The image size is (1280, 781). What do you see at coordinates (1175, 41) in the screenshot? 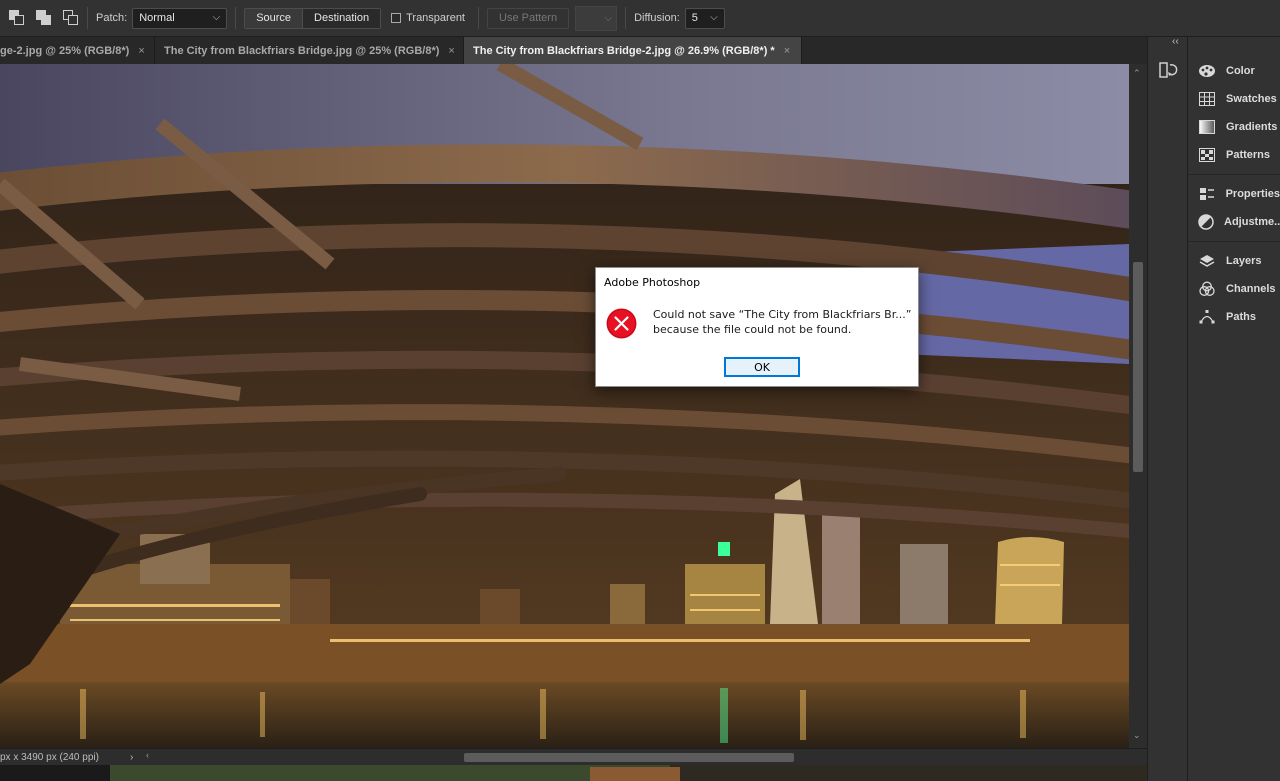
I see `collapse-panels-icon: ‹‹` at bounding box center [1175, 41].